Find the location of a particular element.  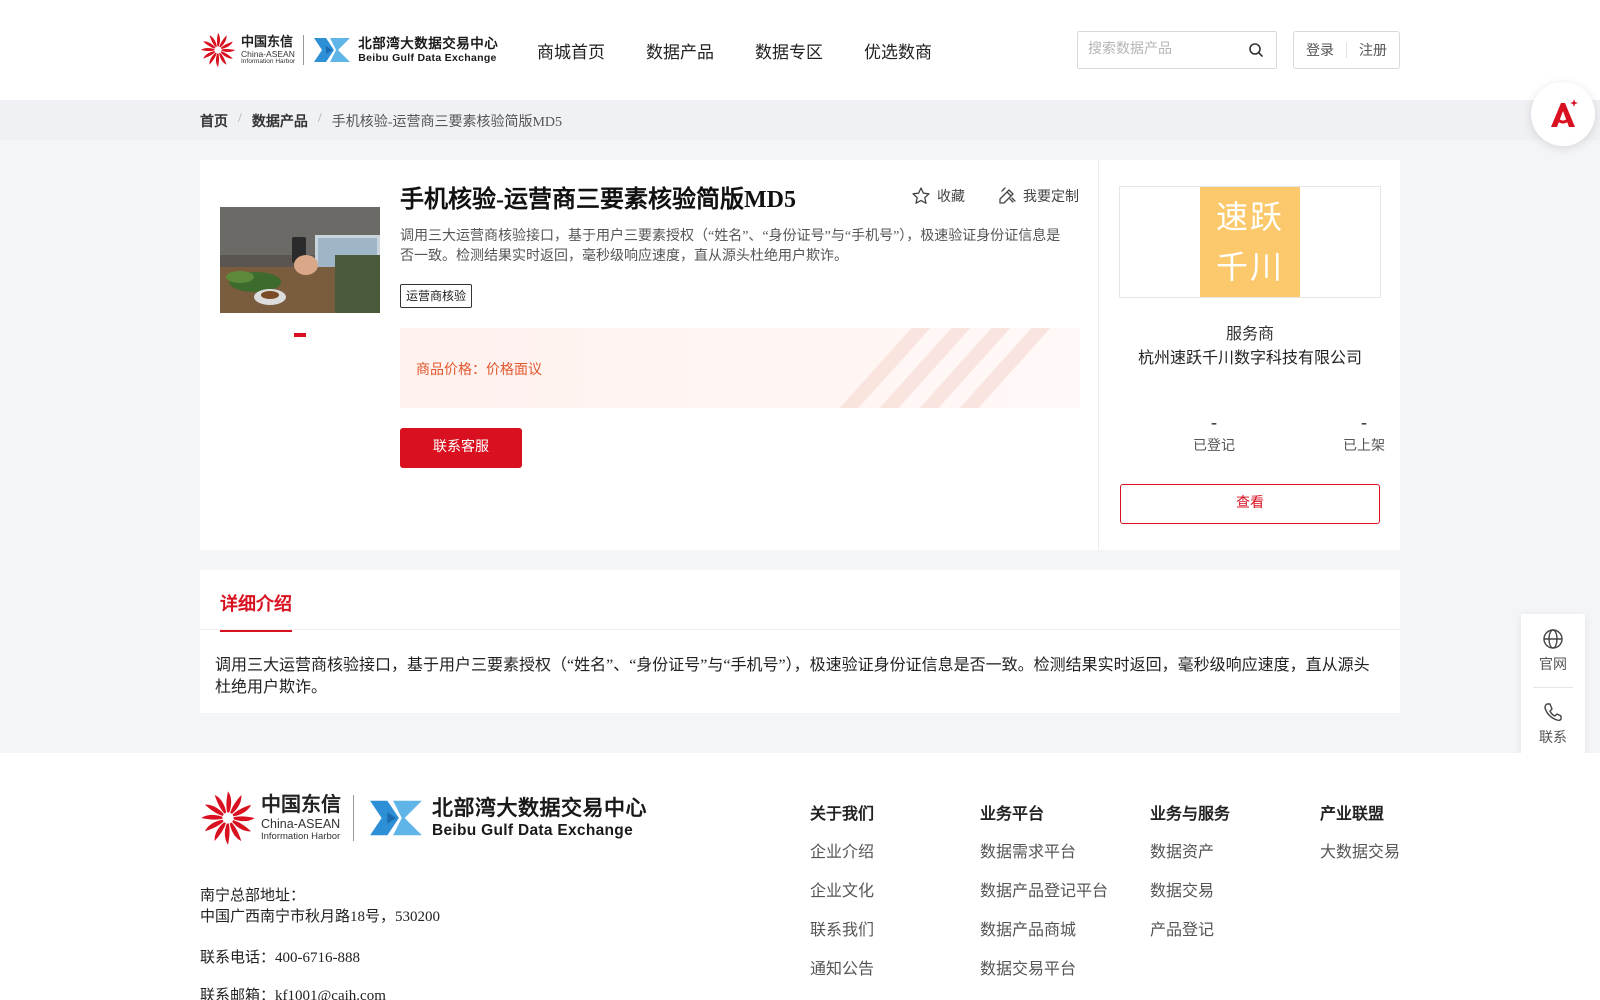

footer-col-about: 关于我们 企业介绍 企业文化 联系我们 通知公告 is located at coordinates (842, 899).